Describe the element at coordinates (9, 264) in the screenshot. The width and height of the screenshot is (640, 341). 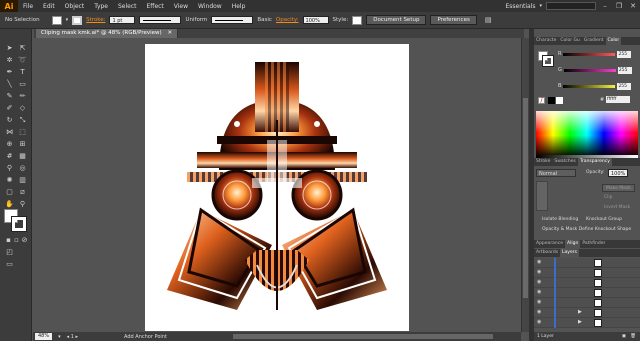
I see `screen-mode-icon: ▭` at that location.